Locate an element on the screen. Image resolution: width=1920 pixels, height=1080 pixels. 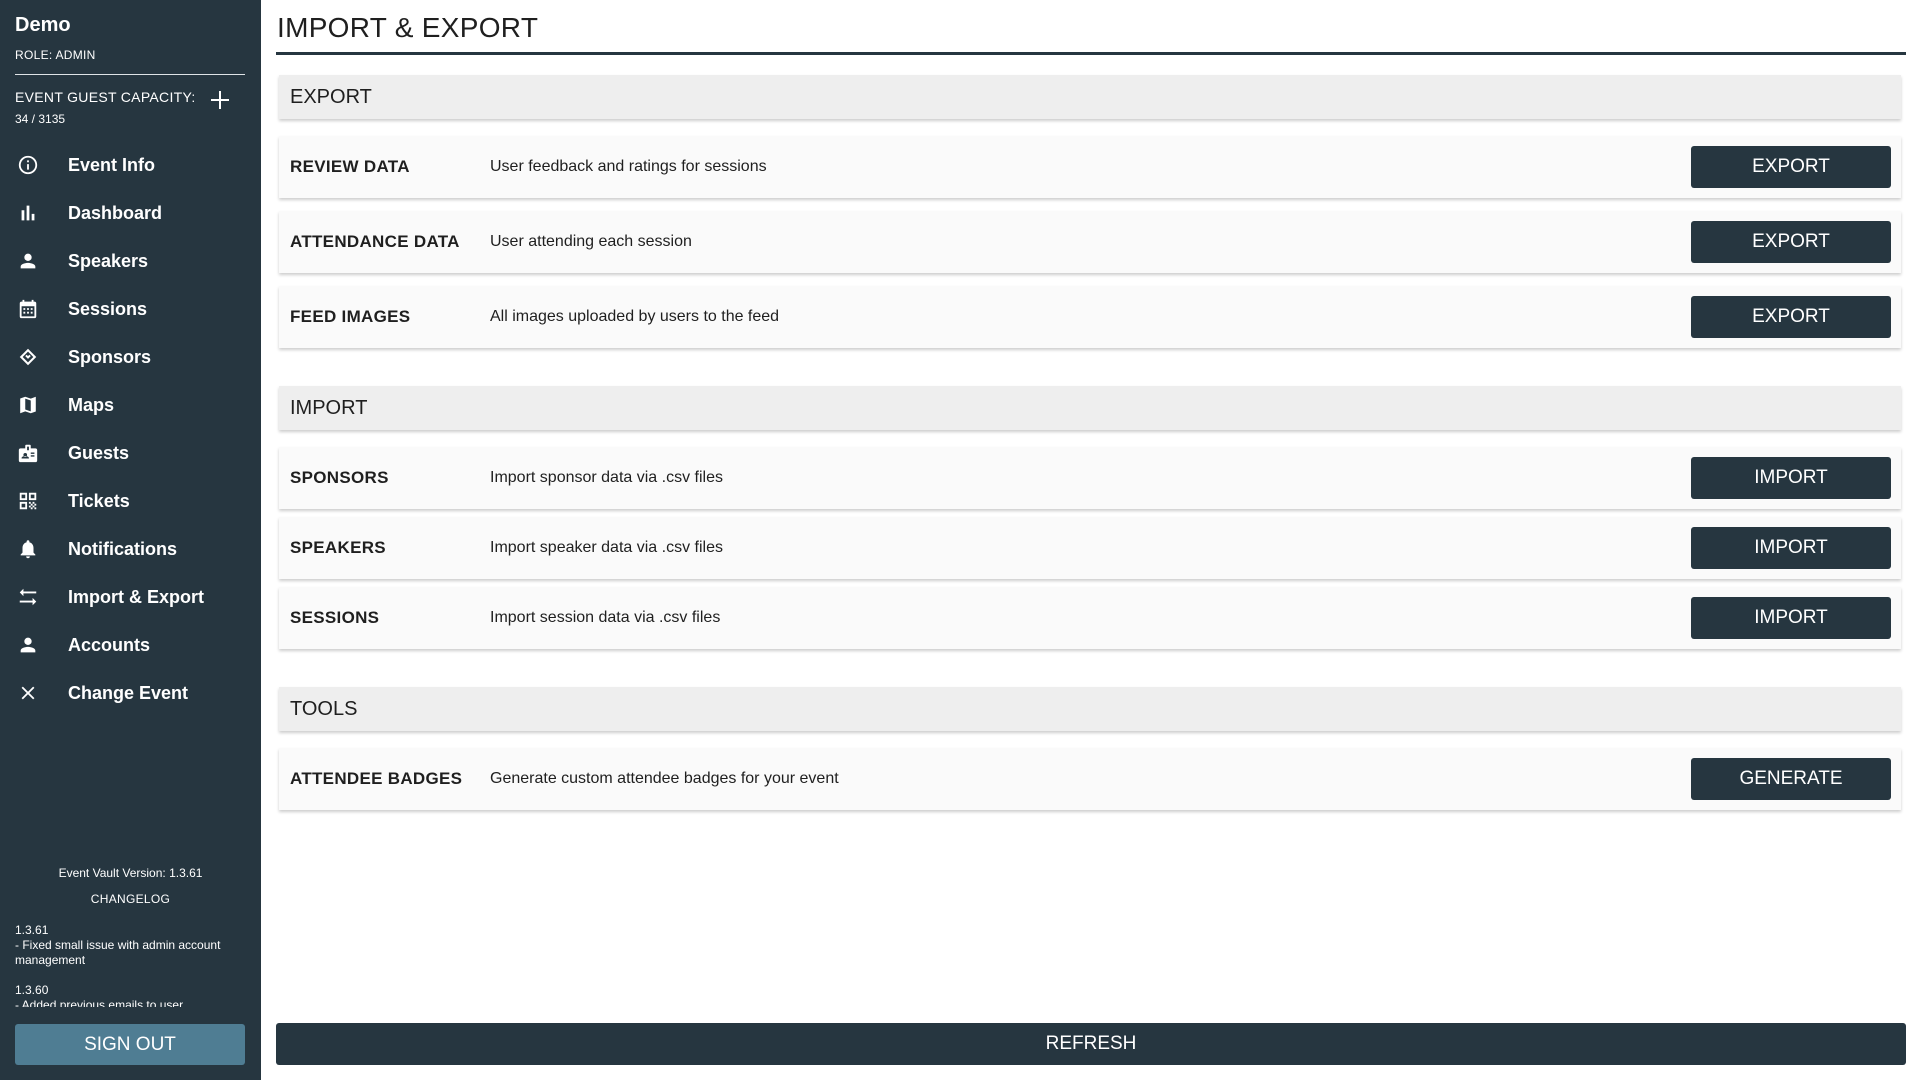
sidebar-item-sessions: Sessions is located at coordinates (130, 309).